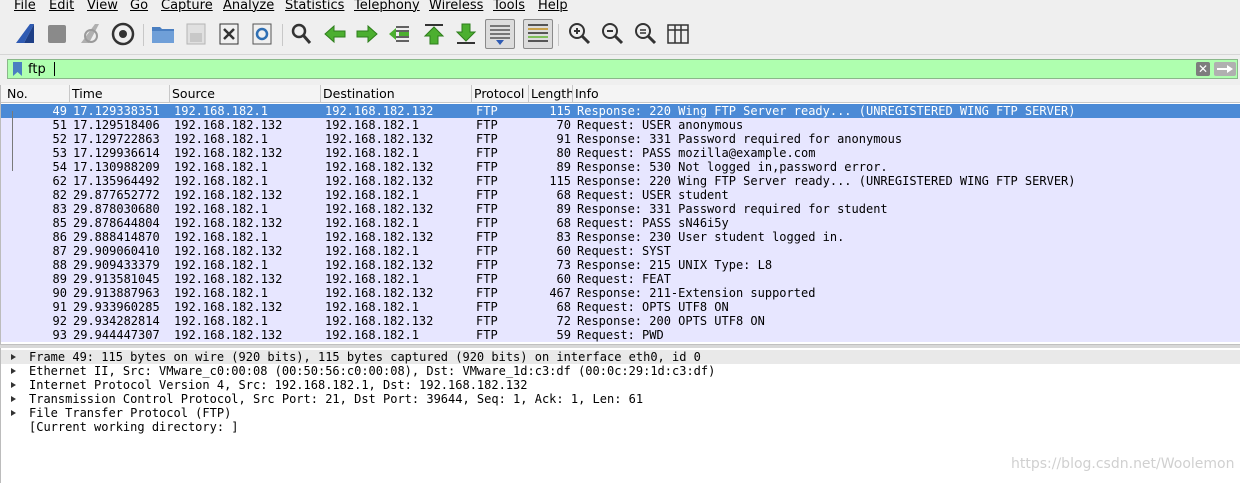 This screenshot has width=1240, height=483. Describe the element at coordinates (487, 321) in the screenshot. I see `cell-proto: FTP` at that location.